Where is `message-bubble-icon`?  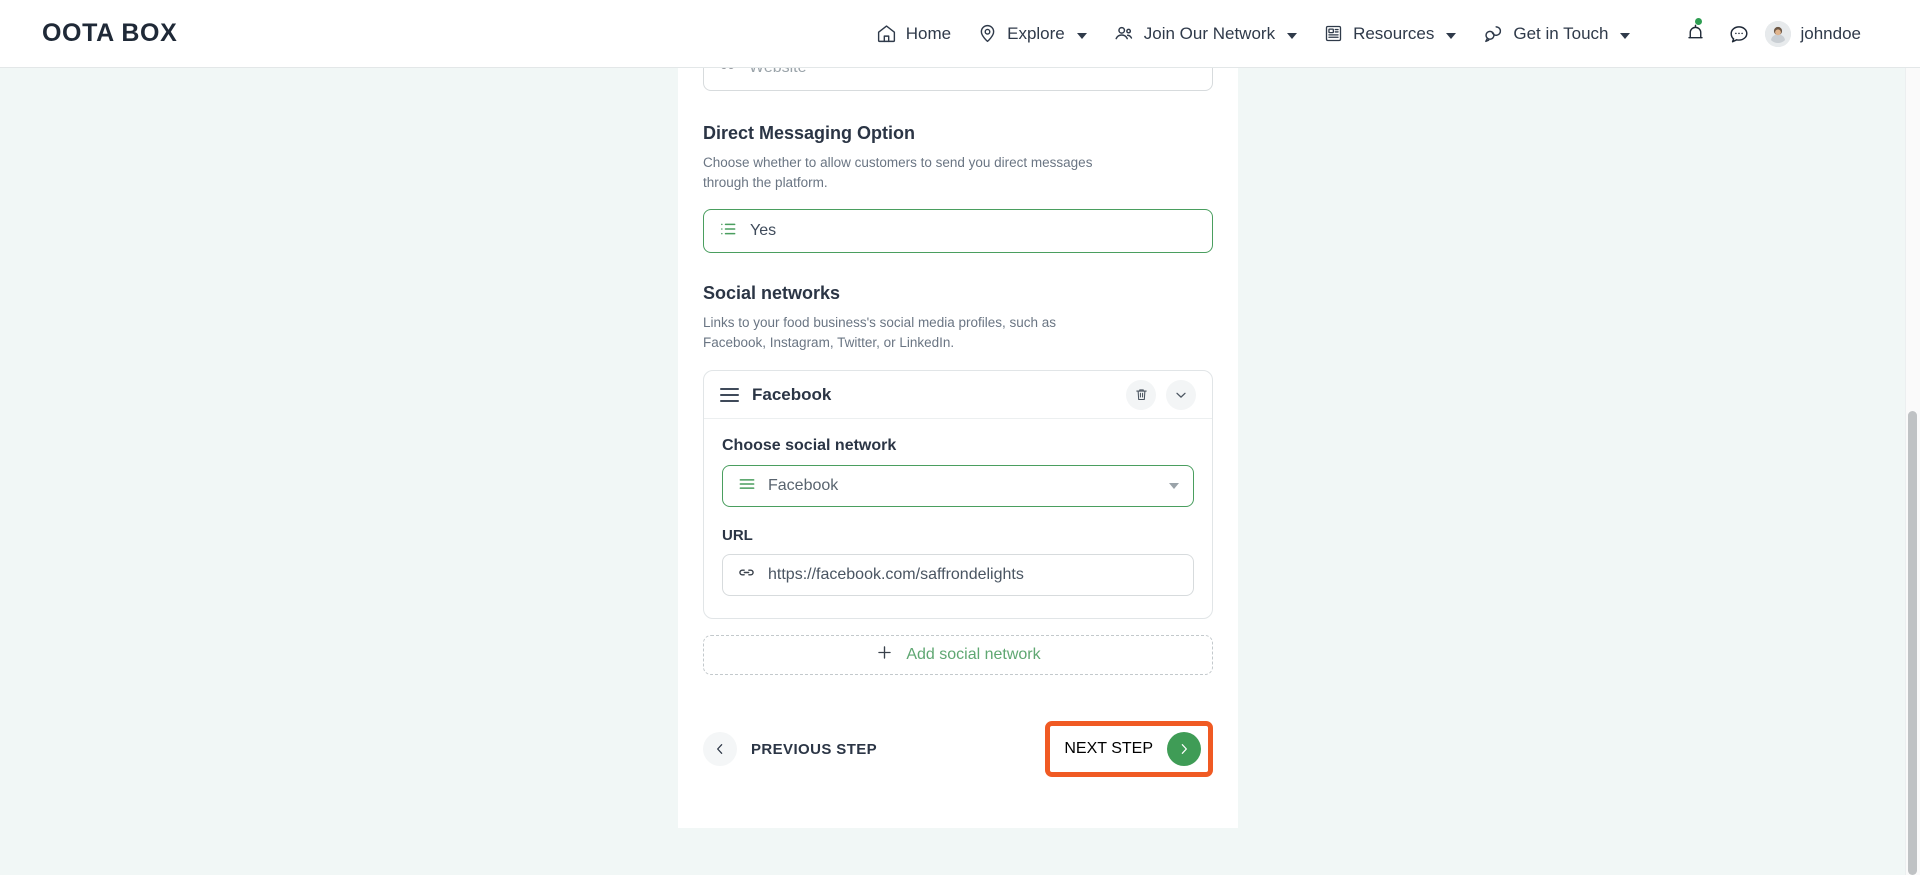 message-bubble-icon is located at coordinates (1739, 33).